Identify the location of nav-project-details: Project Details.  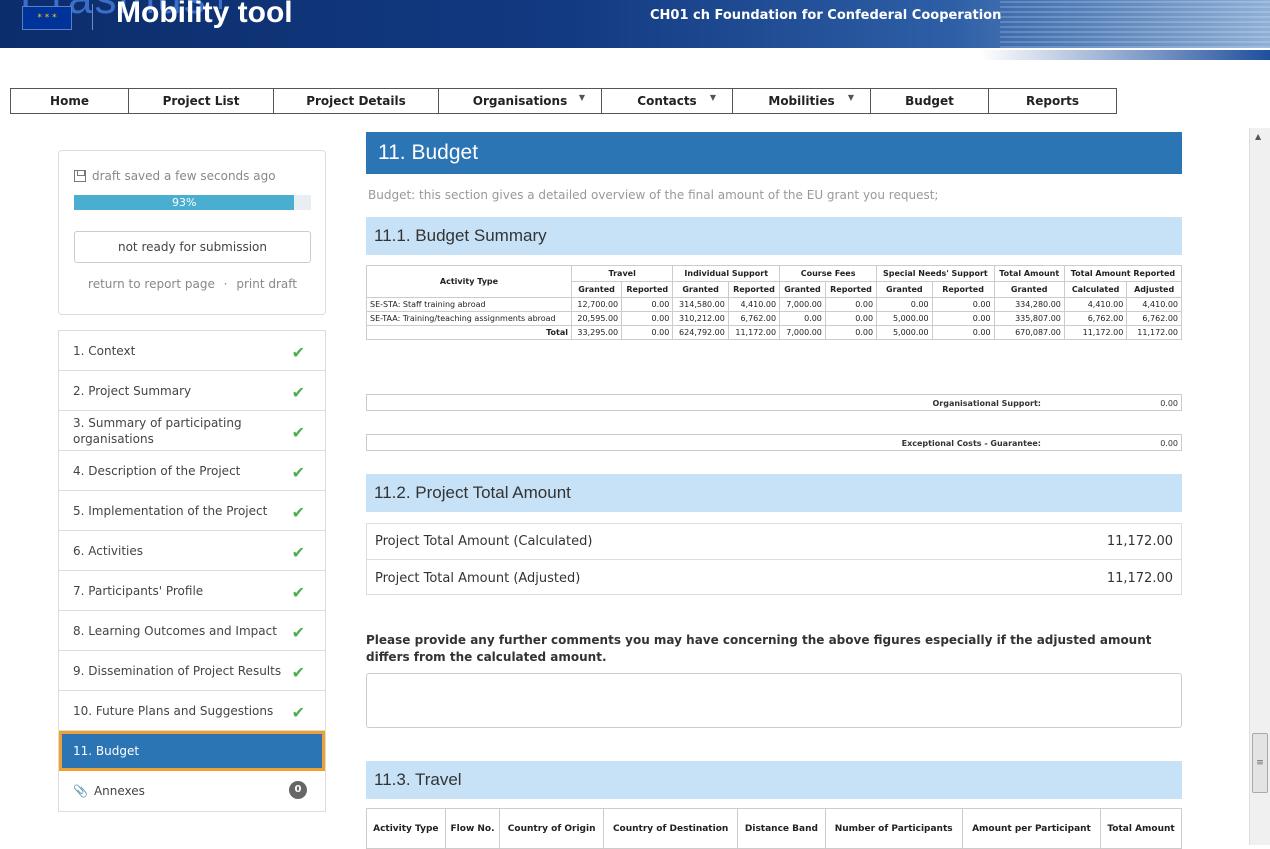
(356, 101).